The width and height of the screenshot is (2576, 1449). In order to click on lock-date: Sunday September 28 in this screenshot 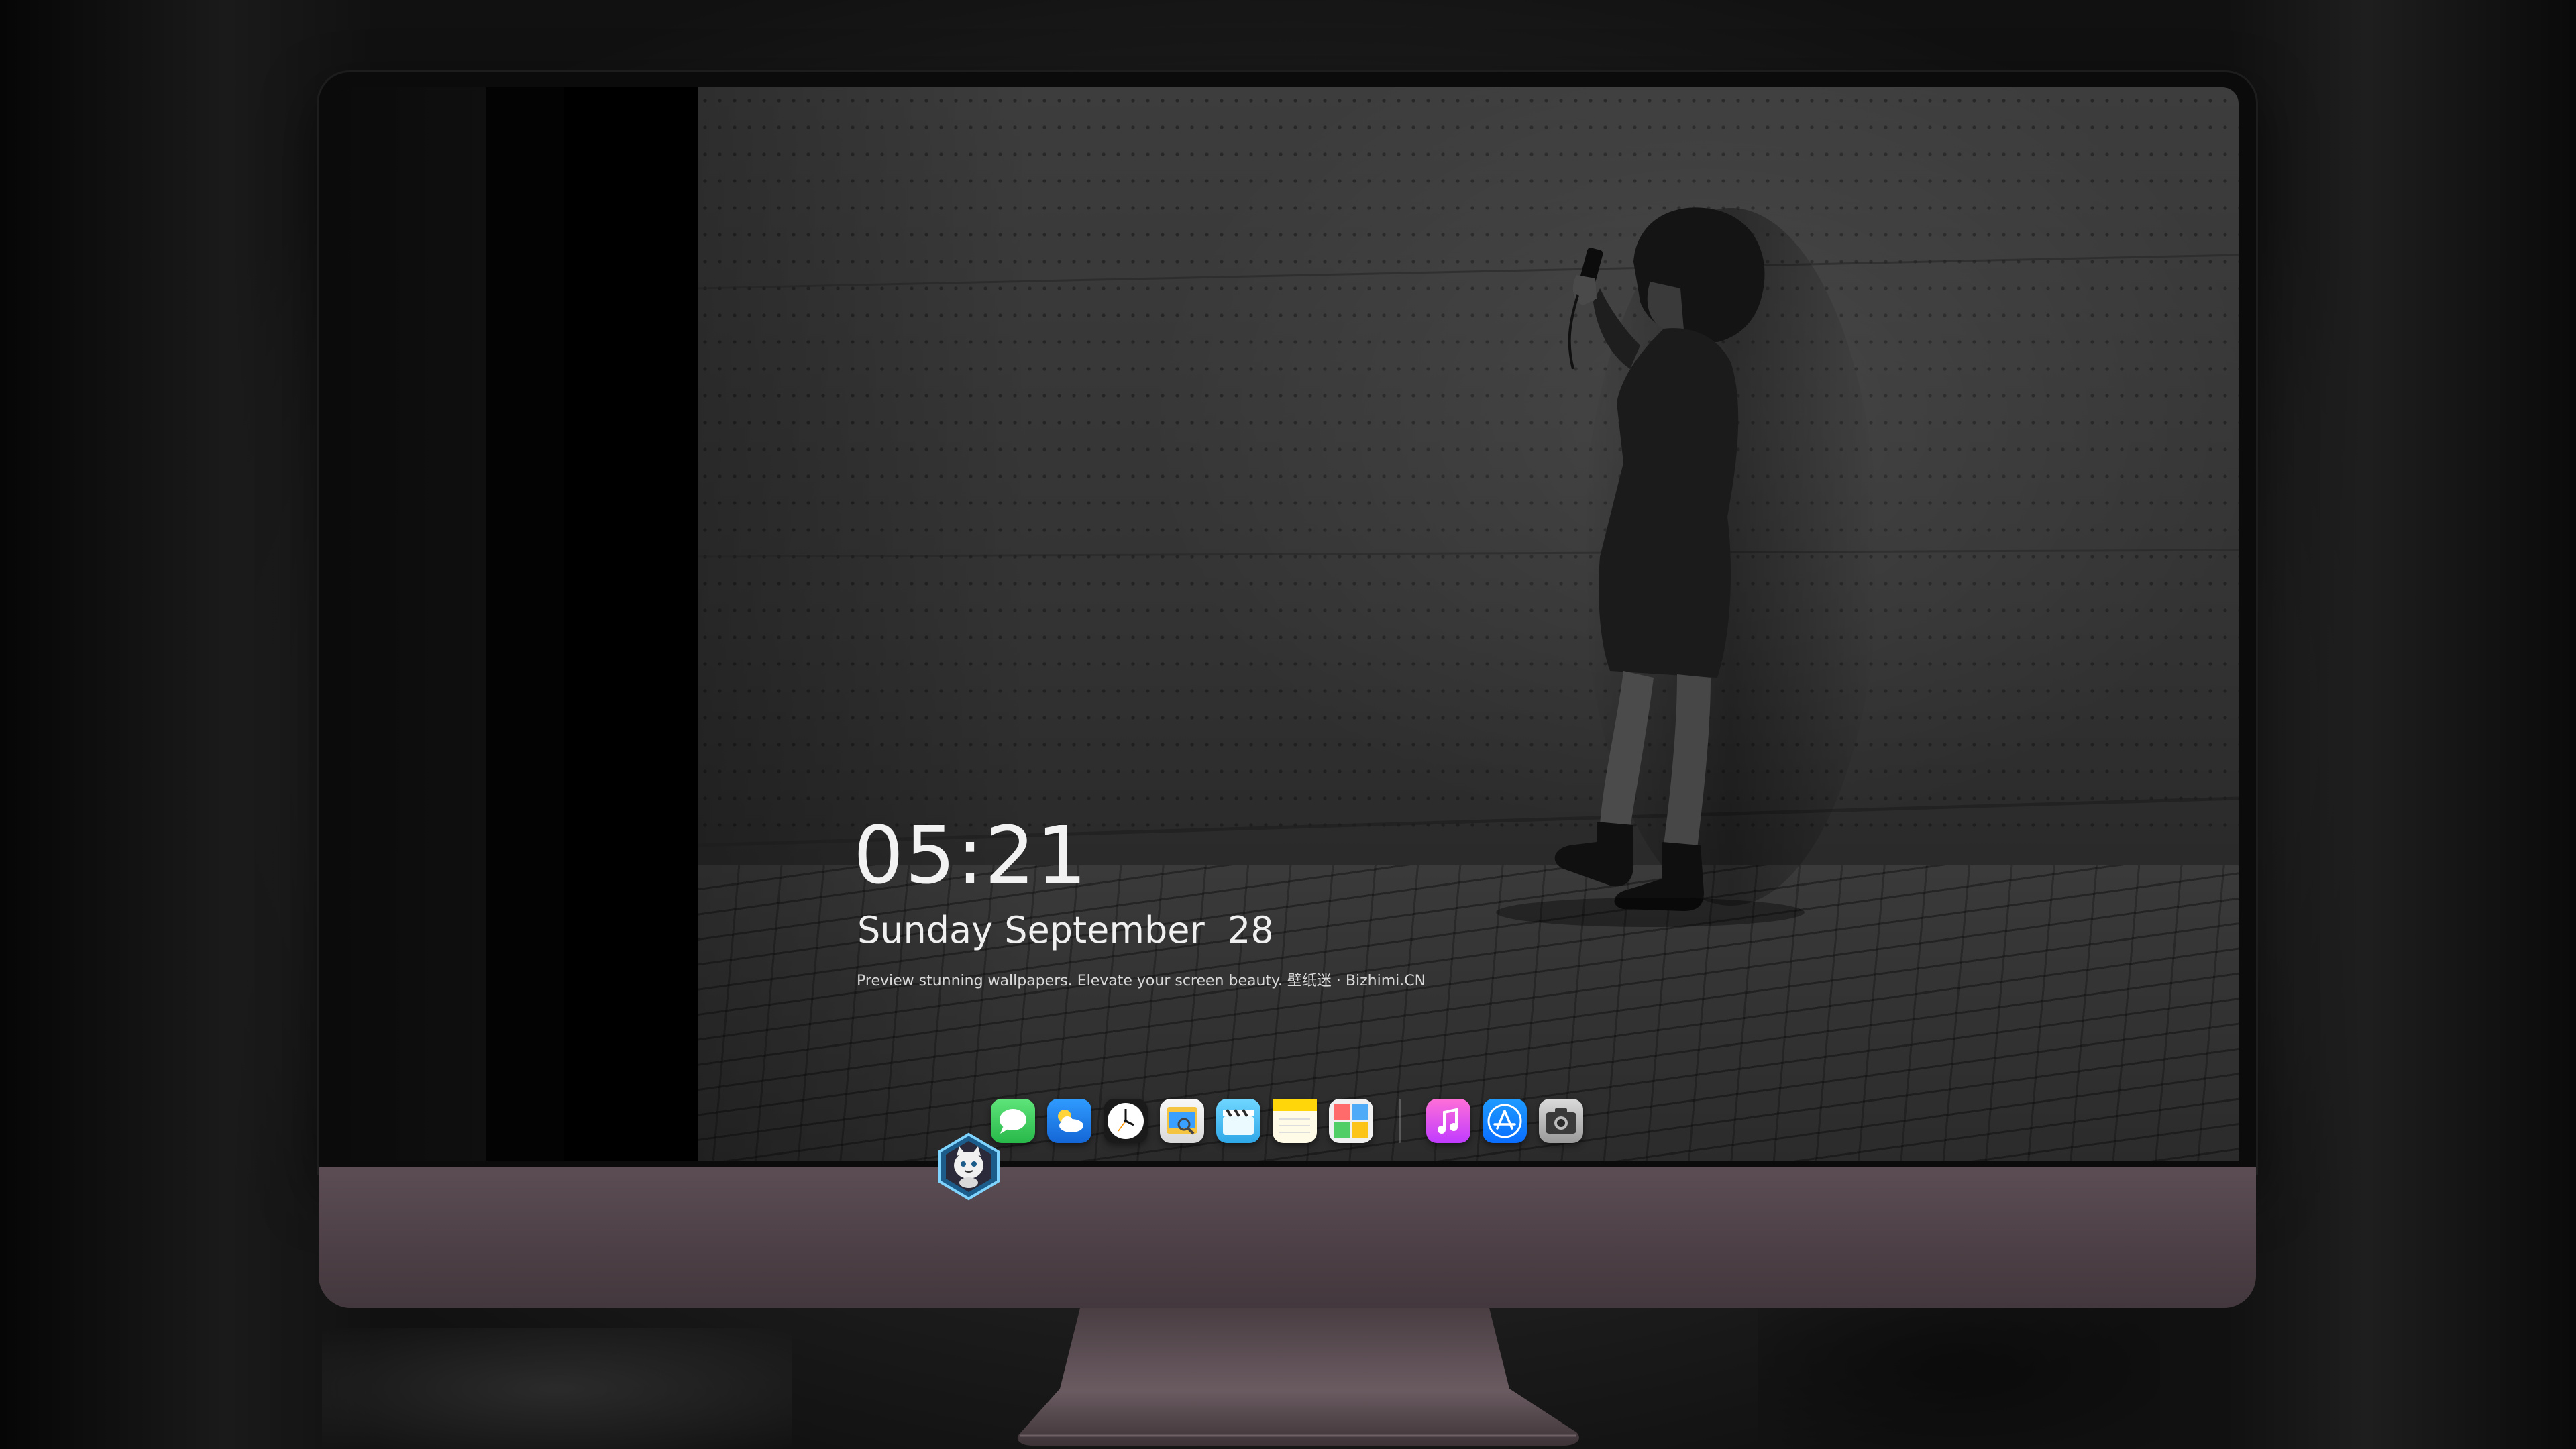, I will do `click(1065, 930)`.